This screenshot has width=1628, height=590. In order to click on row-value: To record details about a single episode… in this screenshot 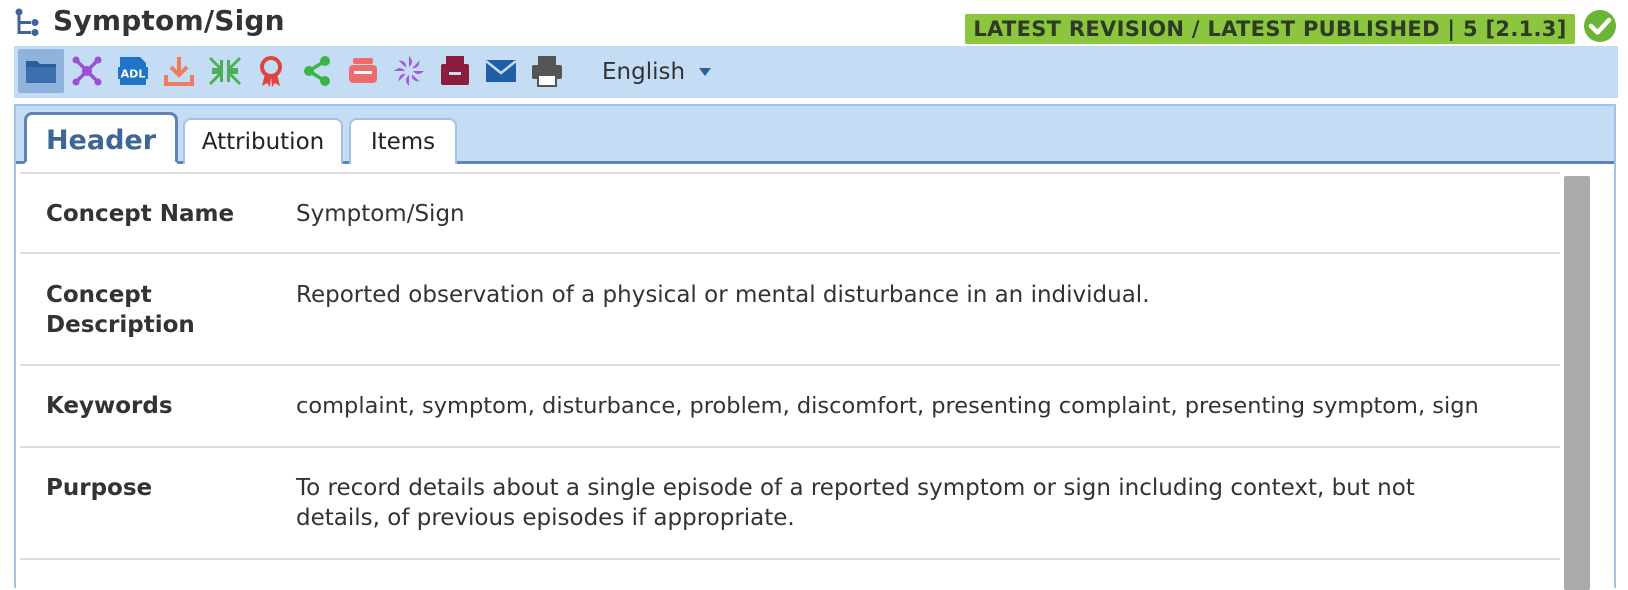, I will do `click(855, 503)`.